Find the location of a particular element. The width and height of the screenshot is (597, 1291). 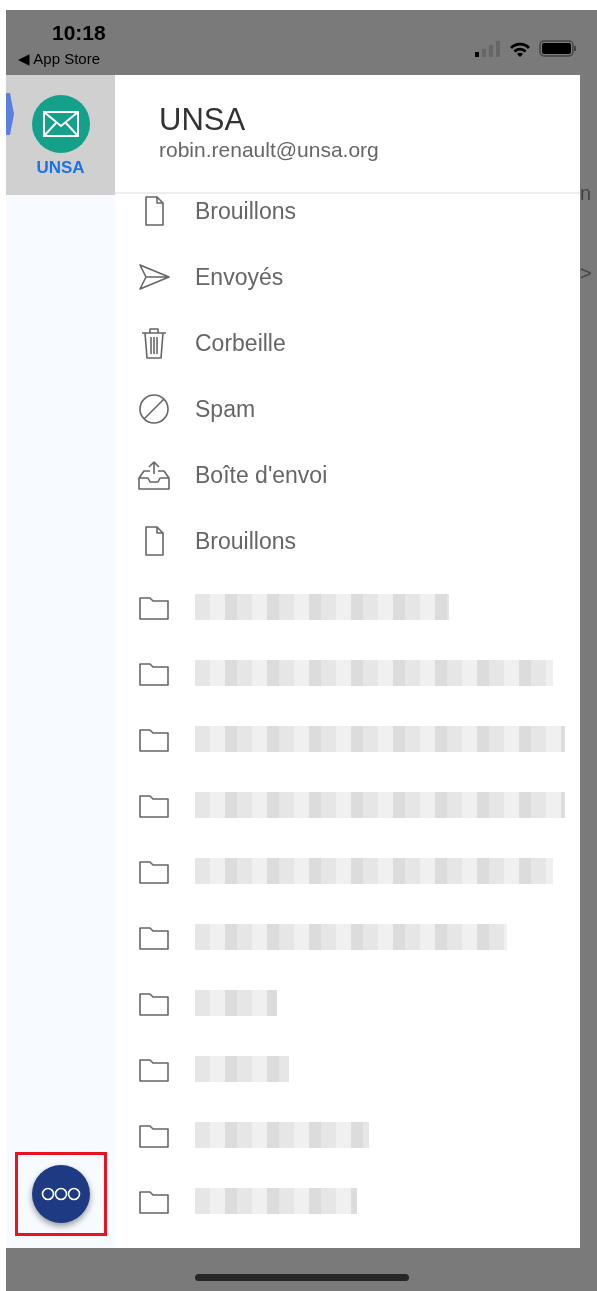

account-tab: UNSA is located at coordinates (60, 135).